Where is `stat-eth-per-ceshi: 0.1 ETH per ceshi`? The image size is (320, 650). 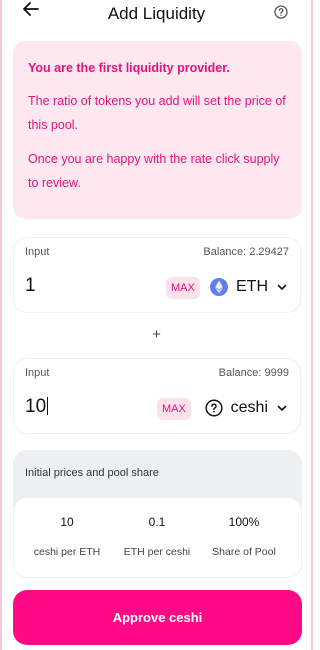 stat-eth-per-ceshi: 0.1 ETH per ceshi is located at coordinates (157, 536).